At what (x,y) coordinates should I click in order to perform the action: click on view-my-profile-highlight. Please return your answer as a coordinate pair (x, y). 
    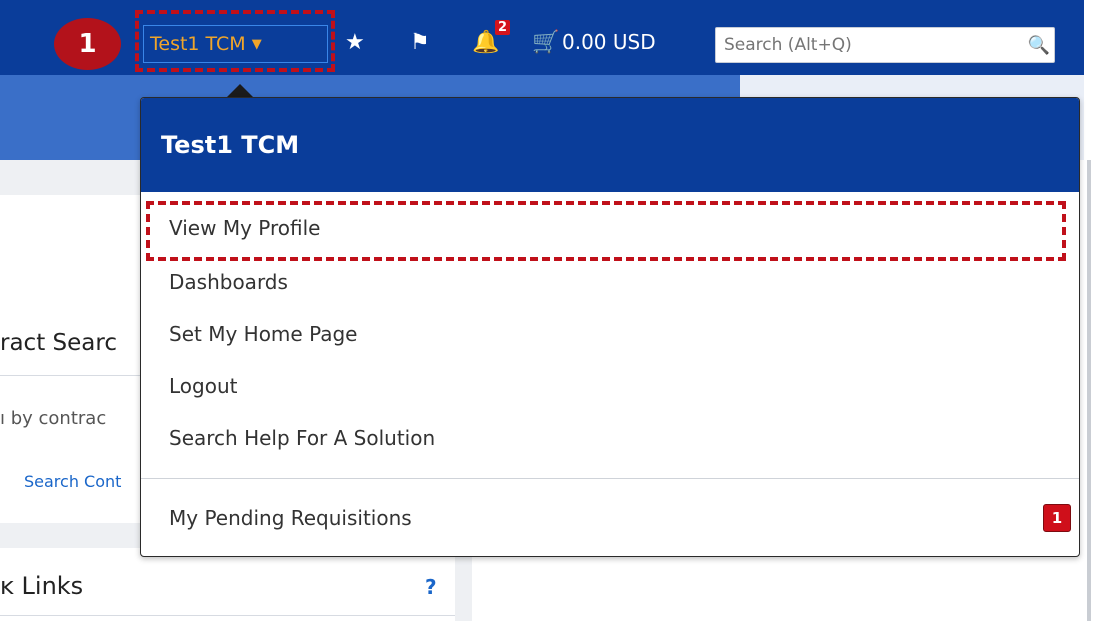
    Looking at the image, I should click on (606, 231).